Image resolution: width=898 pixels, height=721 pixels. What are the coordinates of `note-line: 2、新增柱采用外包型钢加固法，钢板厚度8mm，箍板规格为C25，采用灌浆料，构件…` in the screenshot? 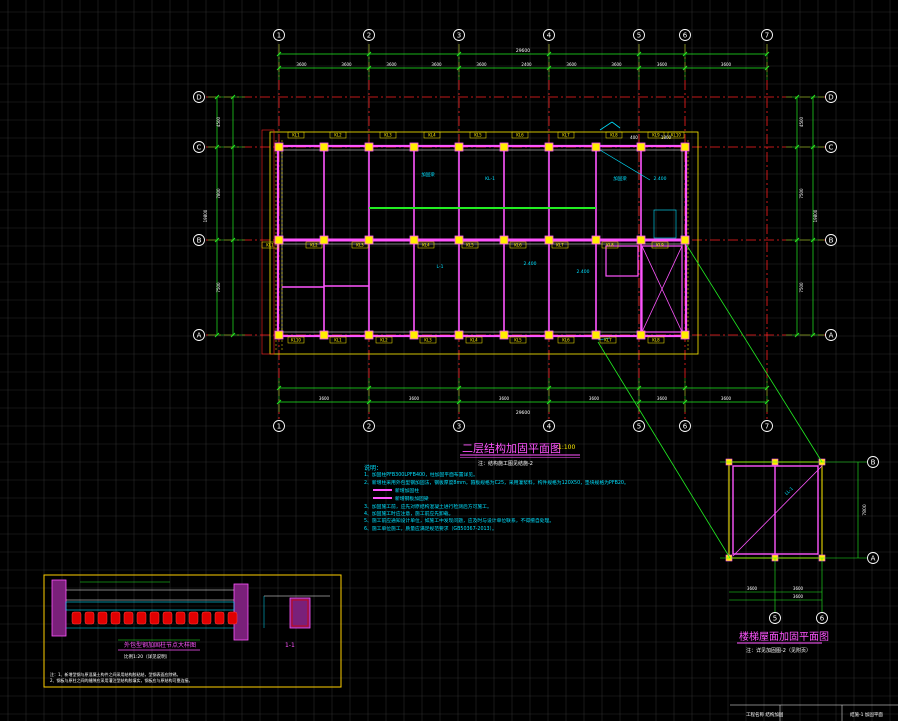 It's located at (496, 482).